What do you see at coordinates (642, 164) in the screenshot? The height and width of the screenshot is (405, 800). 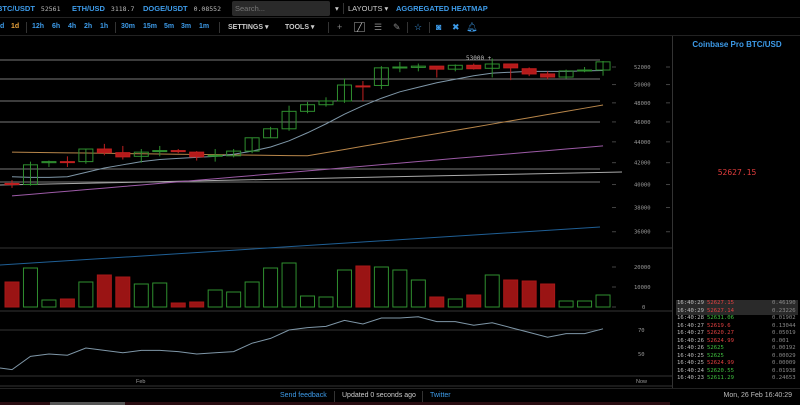 I see `price-tick-label: 42000` at bounding box center [642, 164].